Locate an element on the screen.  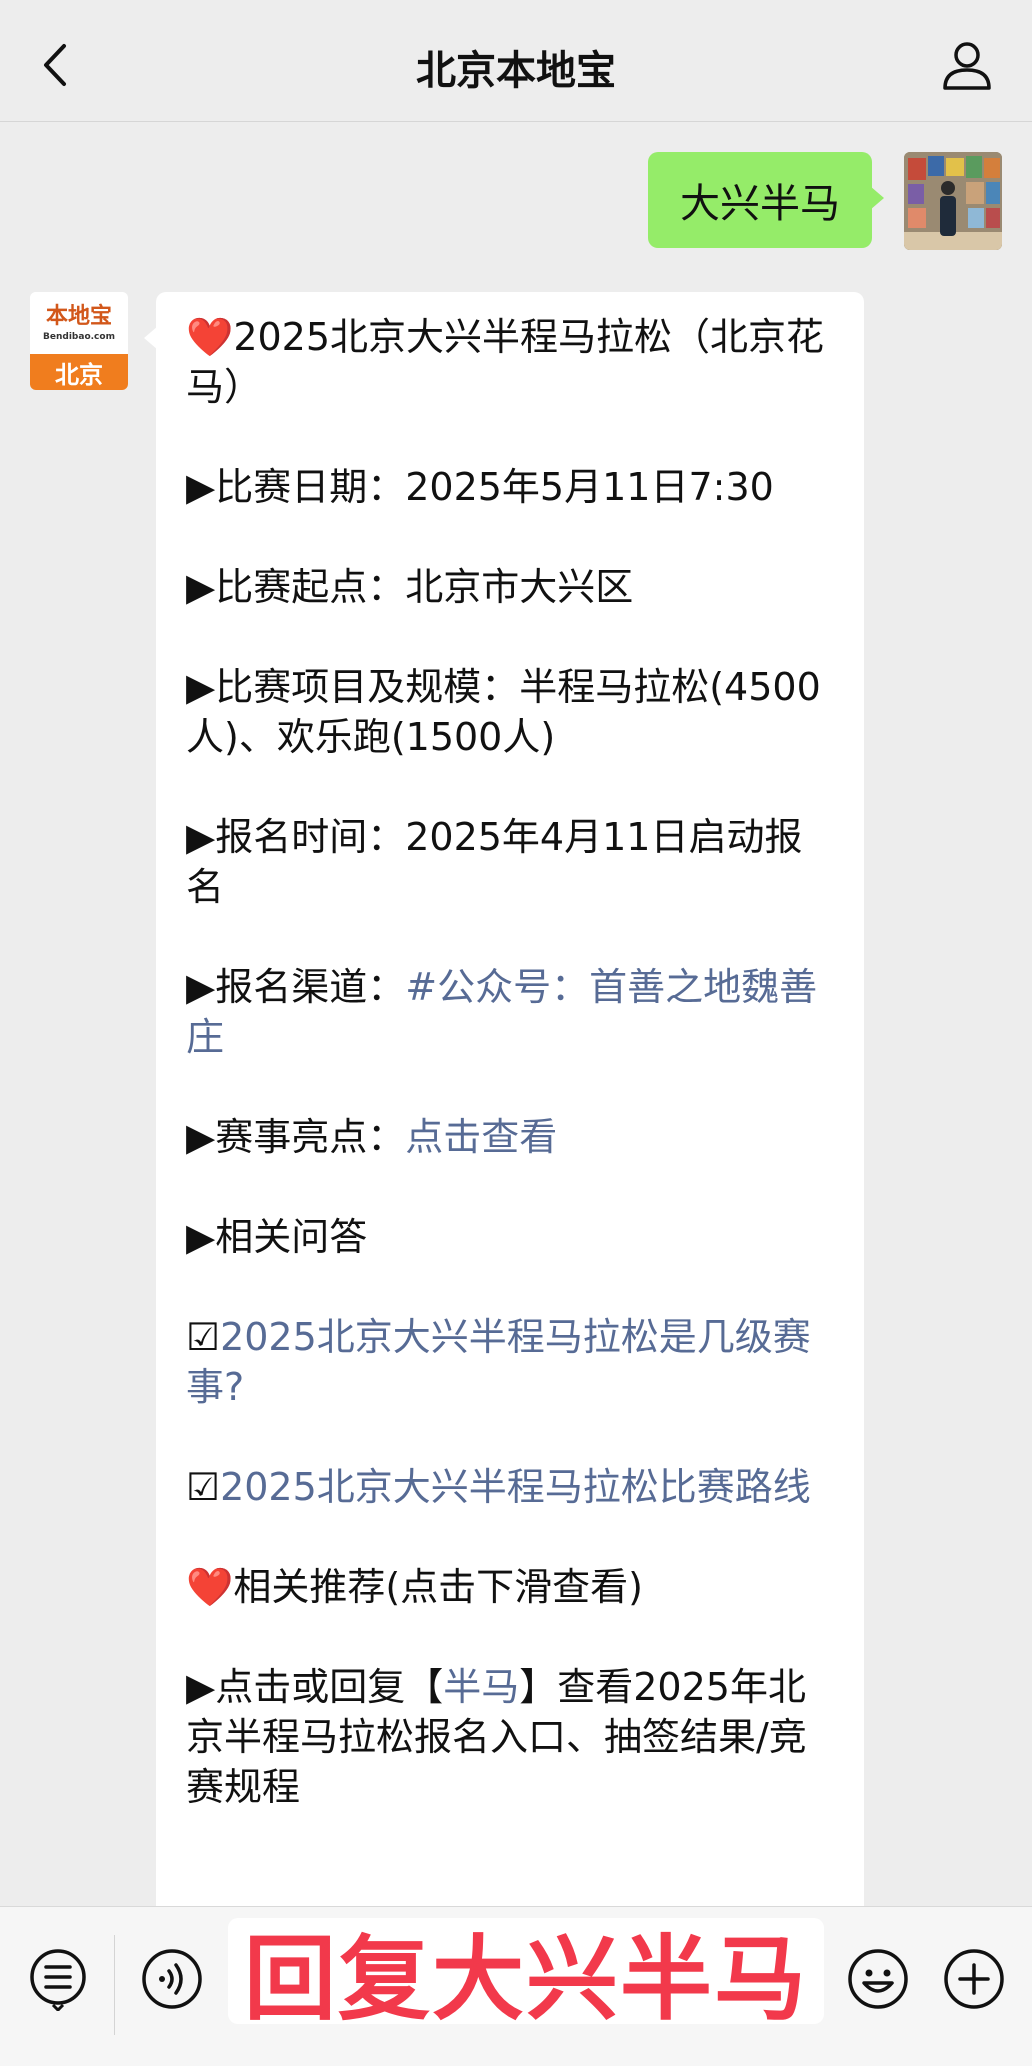
registration-time: ▶报名时间：2025年4月11日启动报名 is located at coordinates (494, 862).